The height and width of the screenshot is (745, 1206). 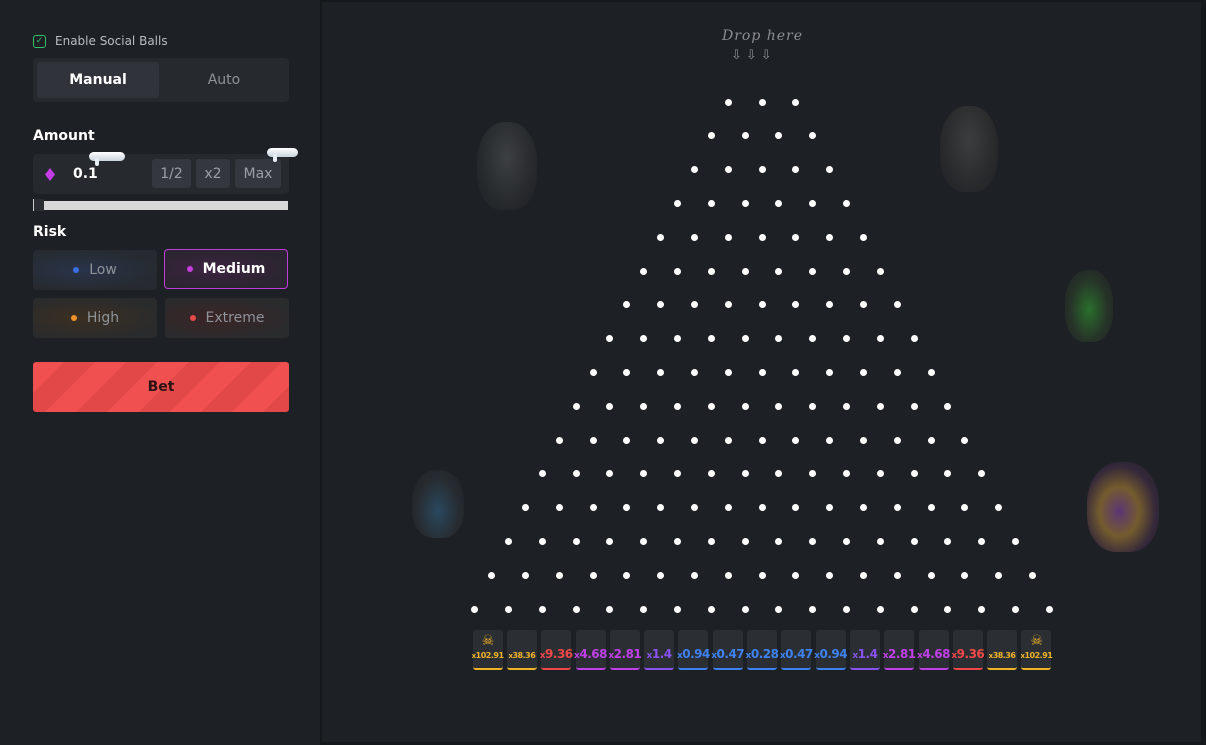 What do you see at coordinates (224, 80) in the screenshot?
I see `tab-auto: Auto` at bounding box center [224, 80].